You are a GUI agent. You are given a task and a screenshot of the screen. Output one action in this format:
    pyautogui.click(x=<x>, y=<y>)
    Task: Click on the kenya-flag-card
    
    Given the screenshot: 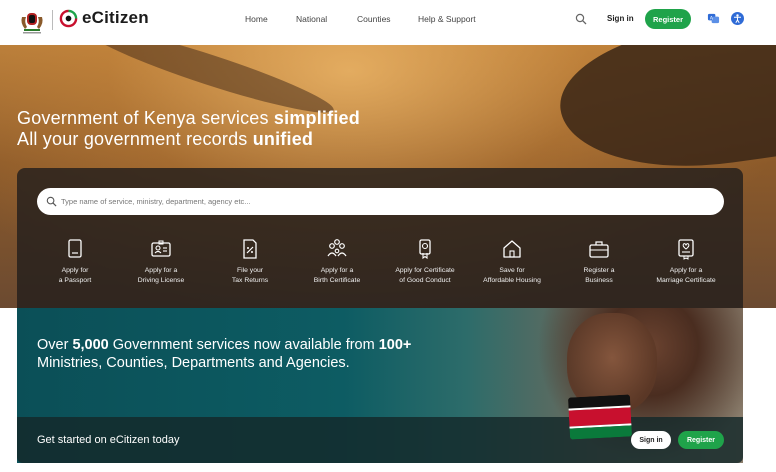 What is the action you would take?
    pyautogui.click(x=600, y=417)
    